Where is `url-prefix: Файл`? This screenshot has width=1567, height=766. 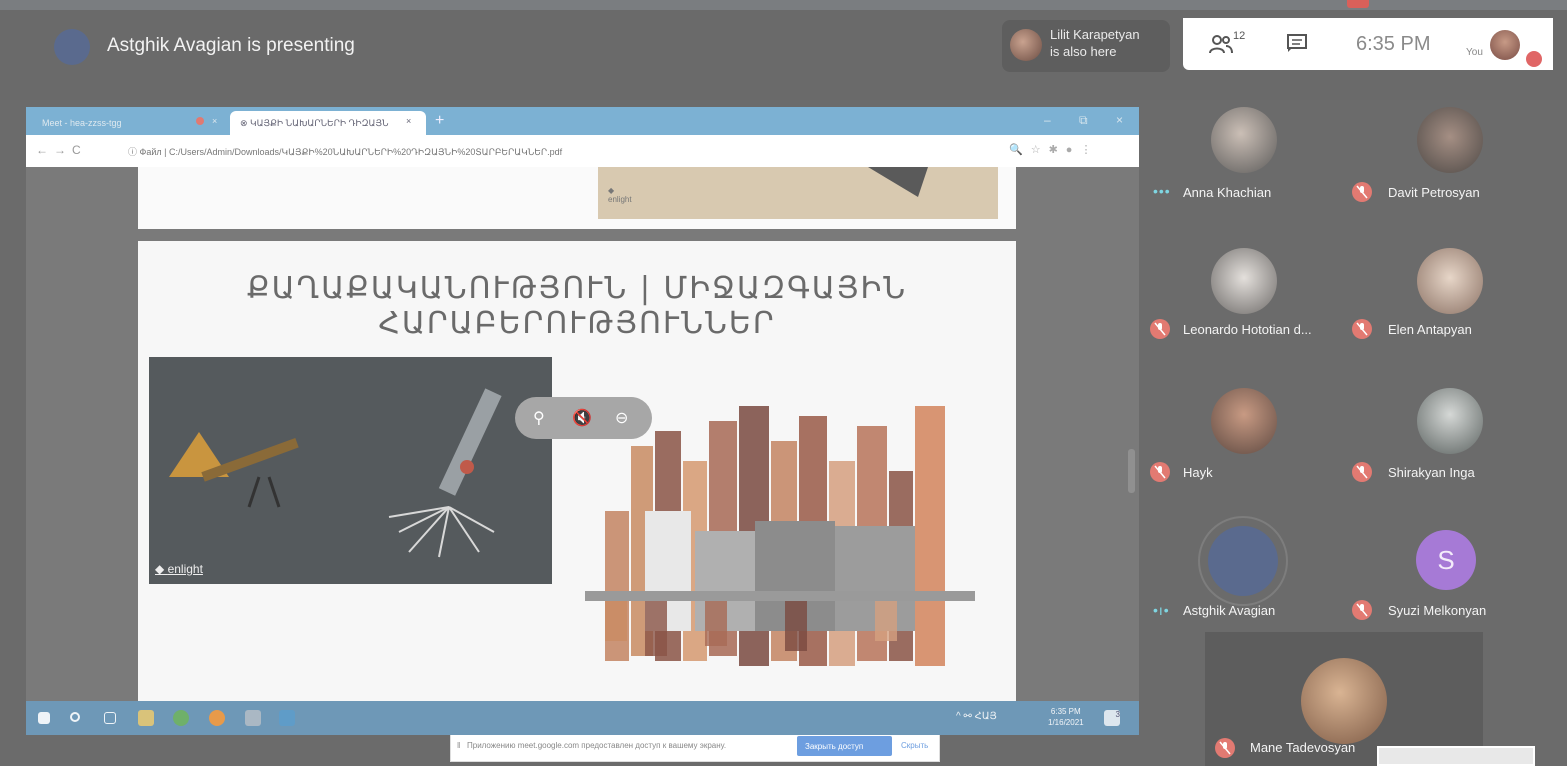
url-prefix: Файл is located at coordinates (150, 152).